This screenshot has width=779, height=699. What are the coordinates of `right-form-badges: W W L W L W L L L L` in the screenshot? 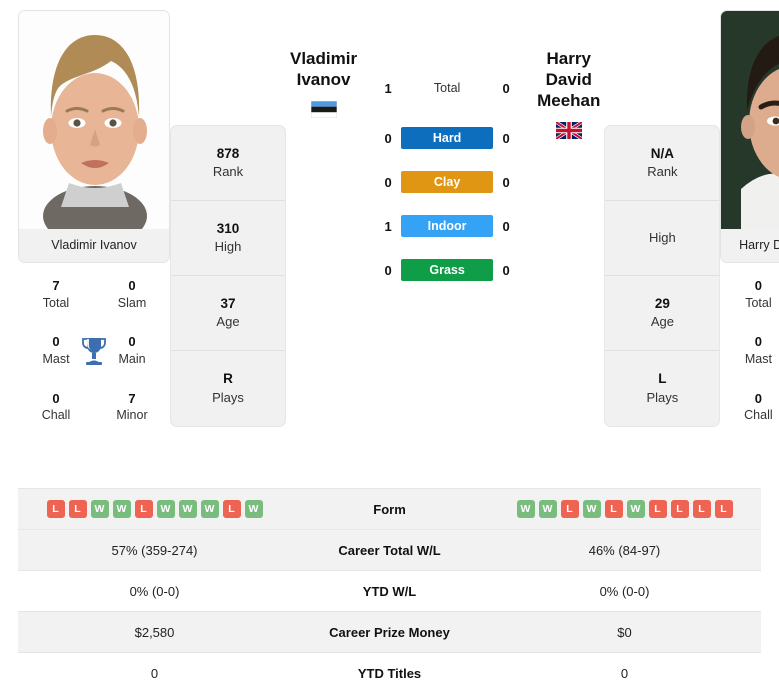 It's located at (624, 509).